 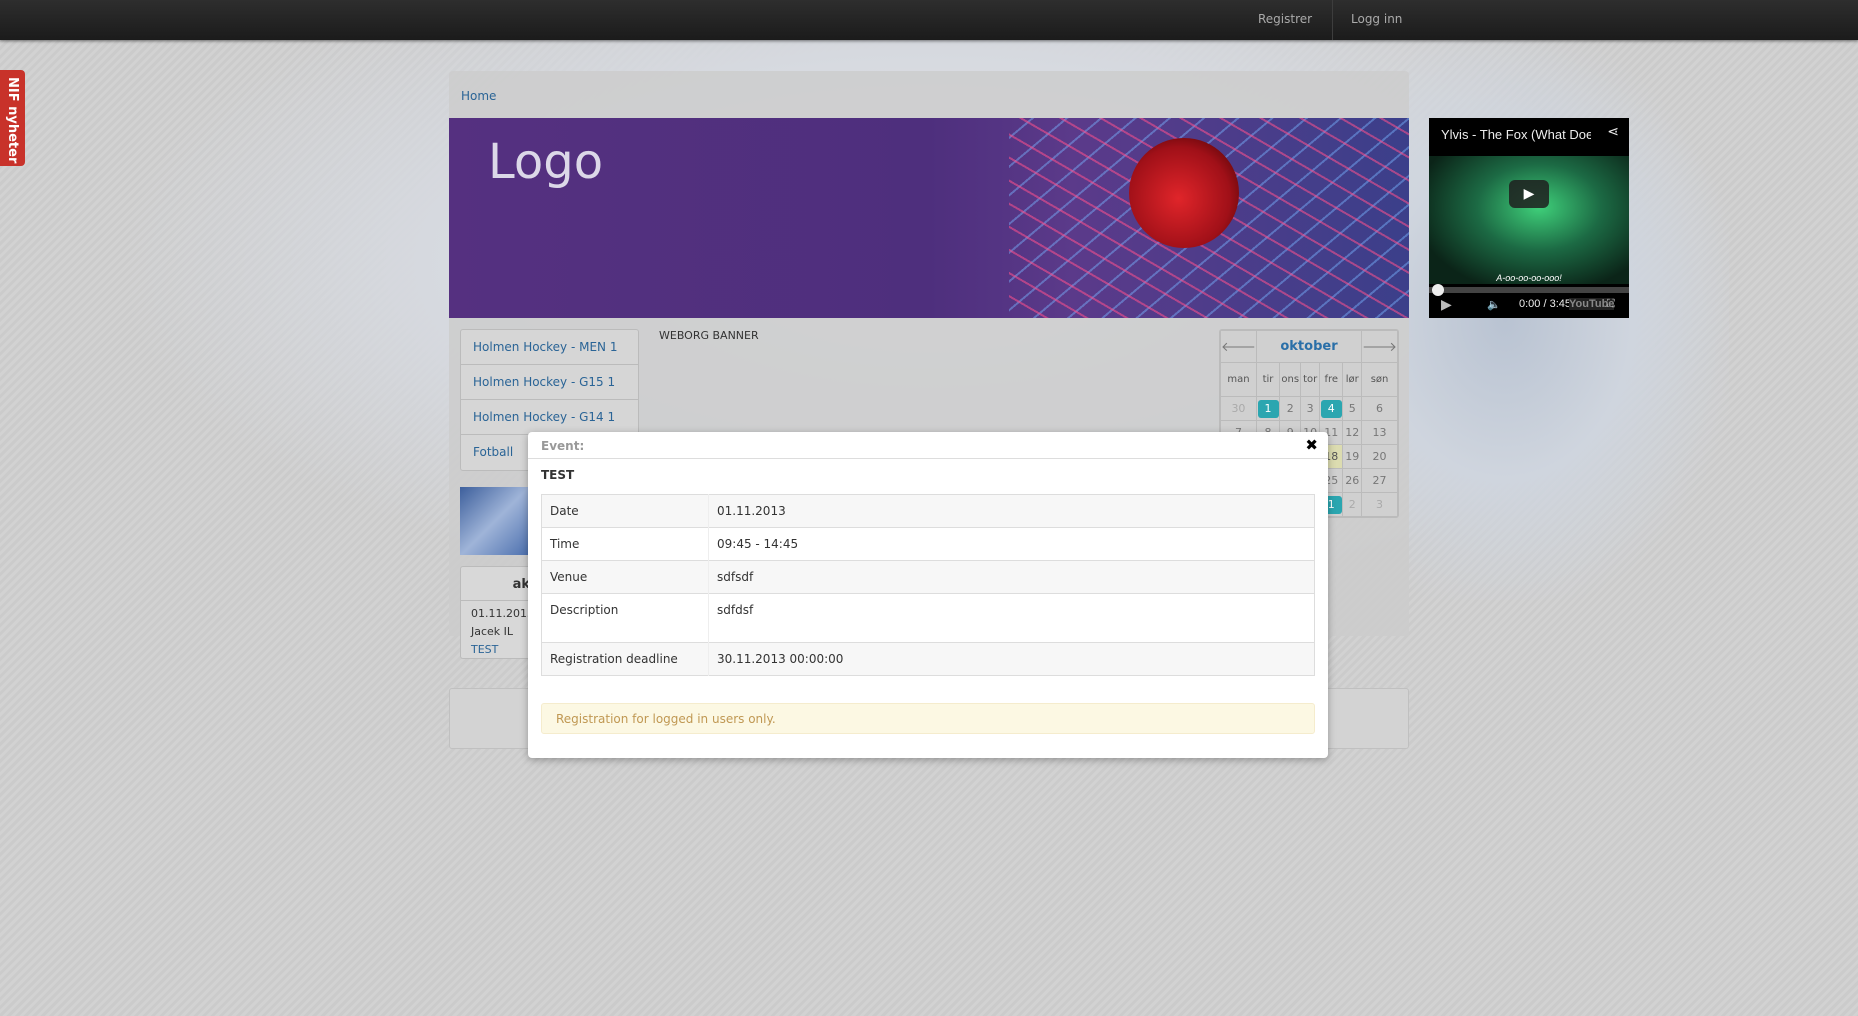 What do you see at coordinates (1352, 456) in the screenshot?
I see `calendar-day: 19` at bounding box center [1352, 456].